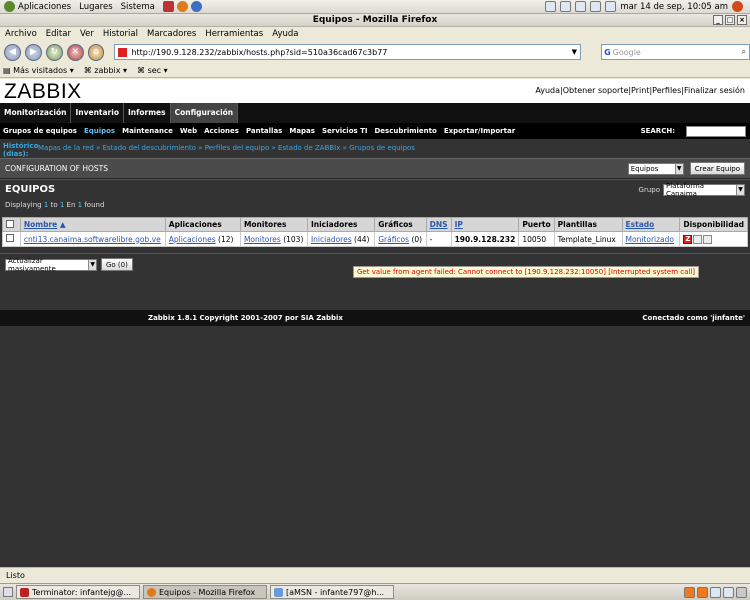 This screenshot has width=750, height=600. What do you see at coordinates (674, 7) in the screenshot?
I see `clock: mar 14 de sep, 10:05 am` at bounding box center [674, 7].